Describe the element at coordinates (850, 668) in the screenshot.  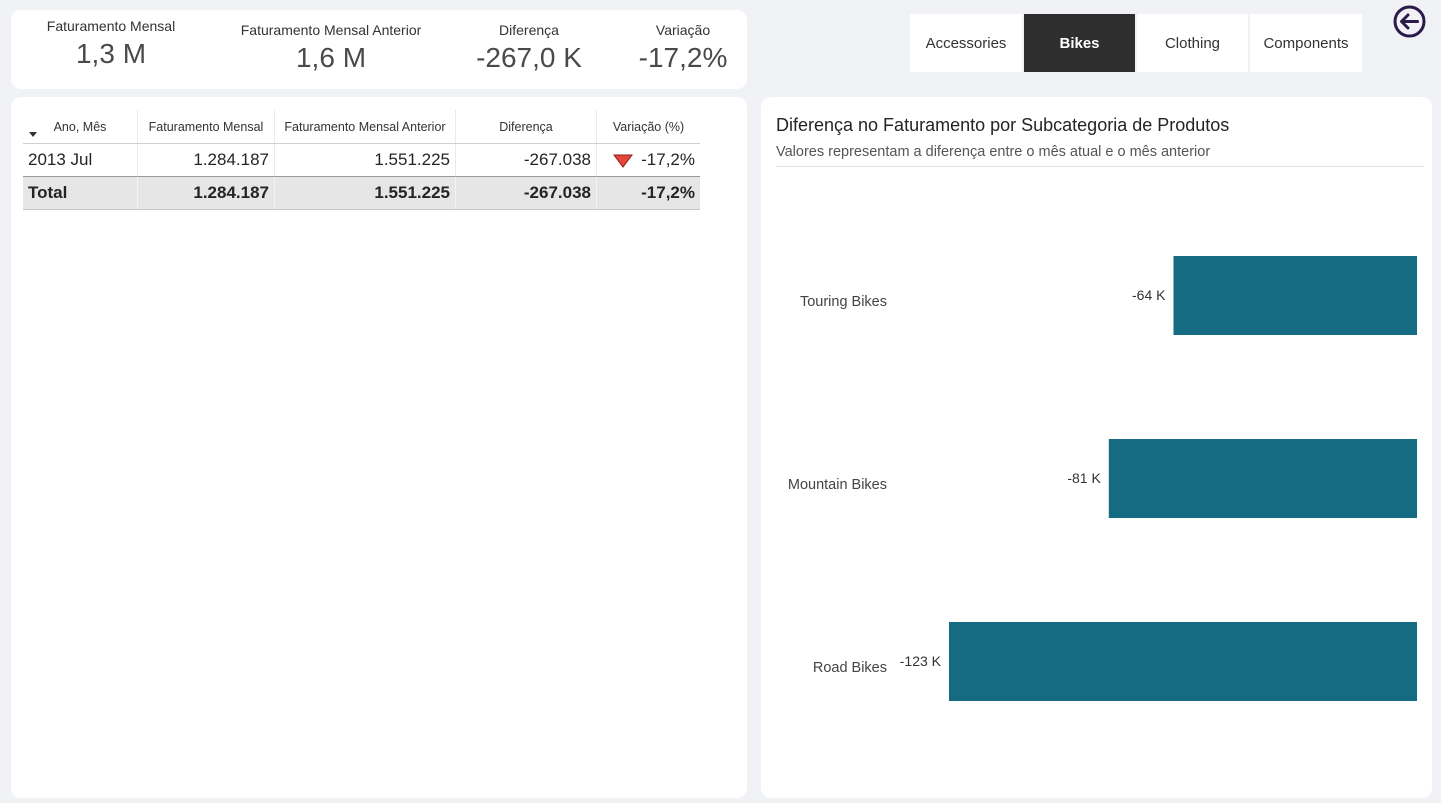
I see `category-label: Road Bikes` at that location.